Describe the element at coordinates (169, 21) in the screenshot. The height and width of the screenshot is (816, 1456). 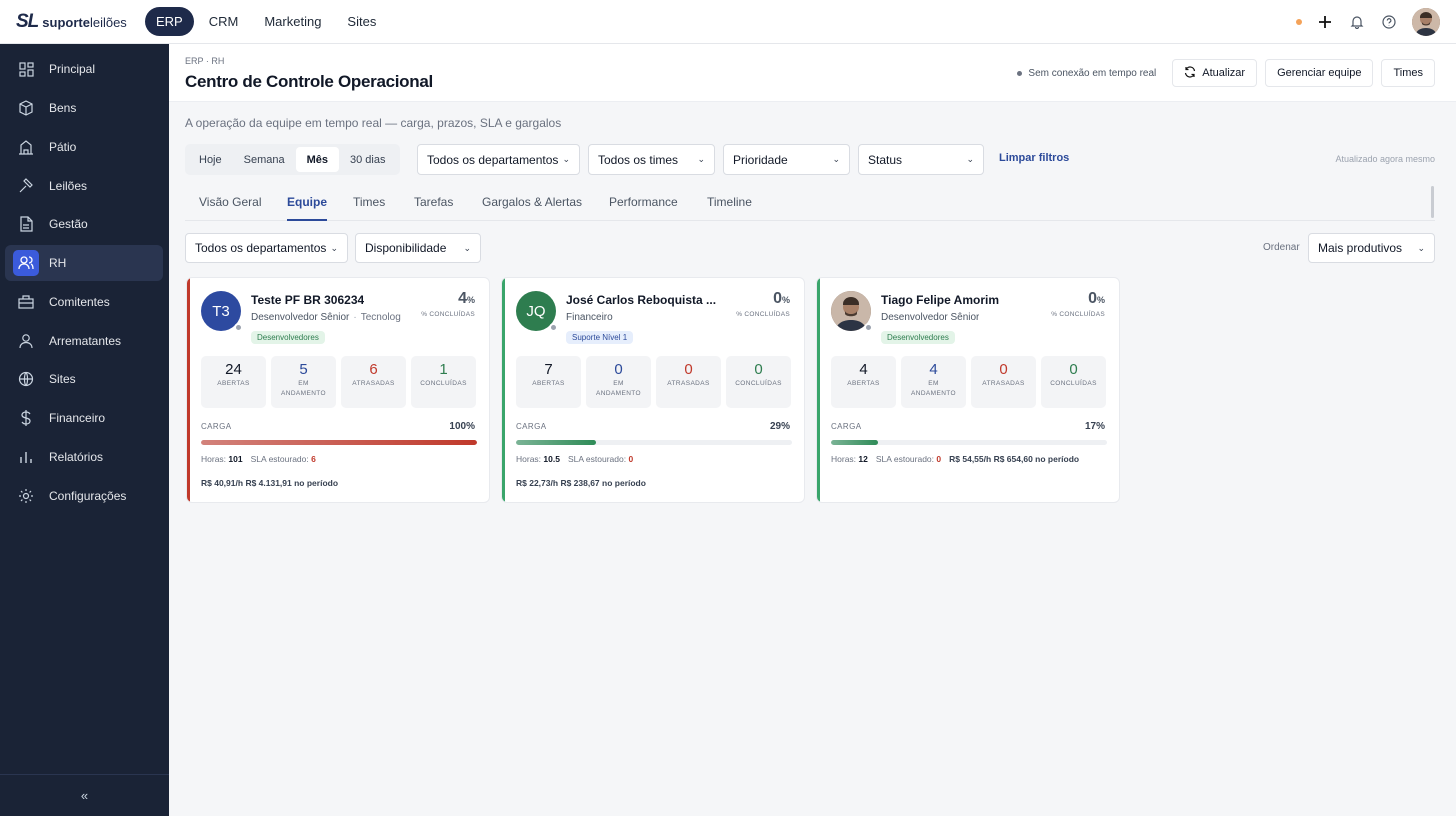
I see `topnav-erp: ERP` at that location.